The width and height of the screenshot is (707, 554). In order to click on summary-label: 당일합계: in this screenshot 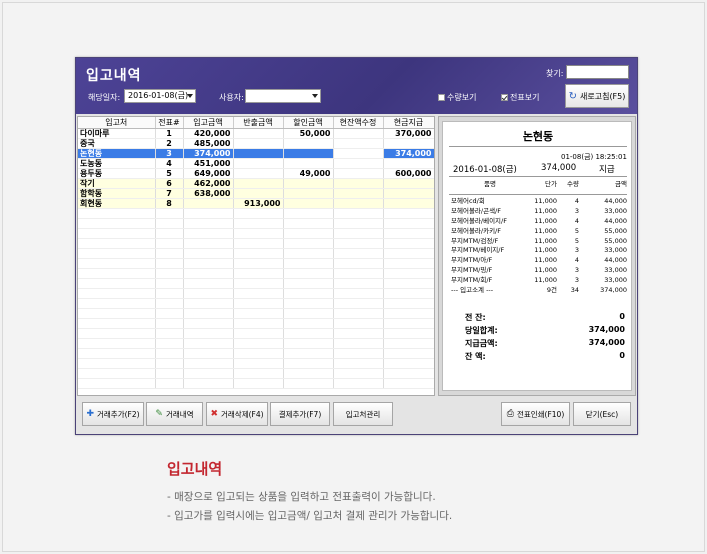, I will do `click(481, 330)`.